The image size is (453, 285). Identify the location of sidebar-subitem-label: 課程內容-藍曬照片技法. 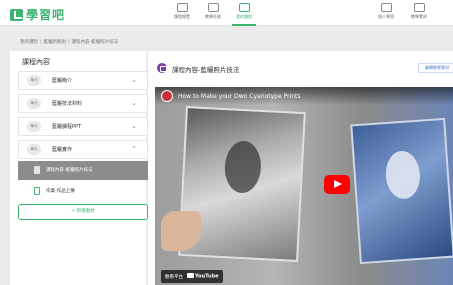
(69, 170).